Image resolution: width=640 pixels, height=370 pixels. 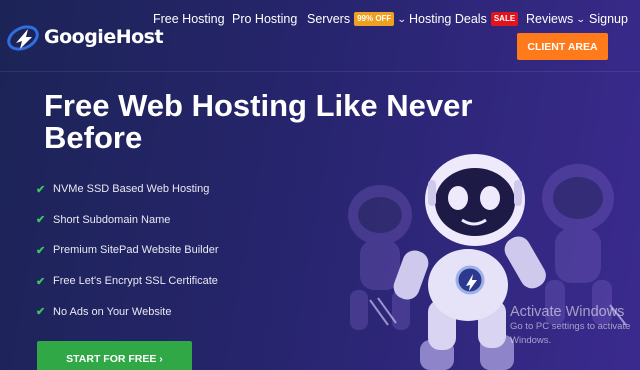 I want to click on nav-free-hosting: Free Hosting, so click(x=189, y=19).